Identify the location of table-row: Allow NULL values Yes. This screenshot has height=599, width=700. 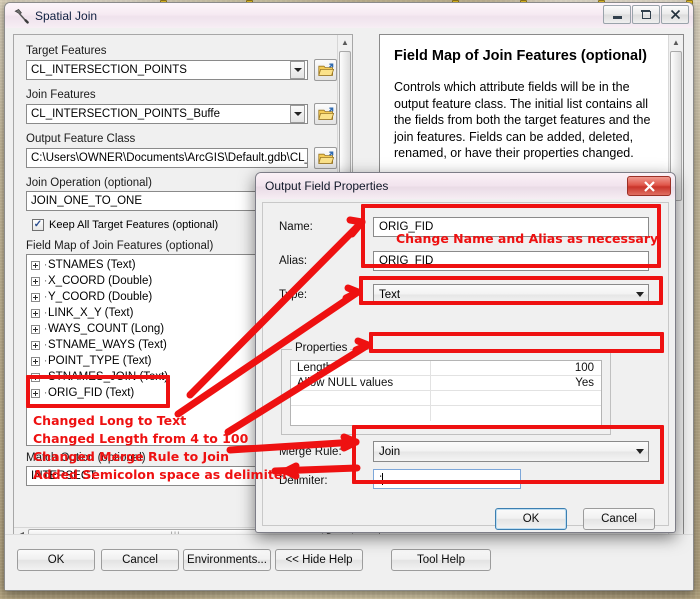
(446, 383).